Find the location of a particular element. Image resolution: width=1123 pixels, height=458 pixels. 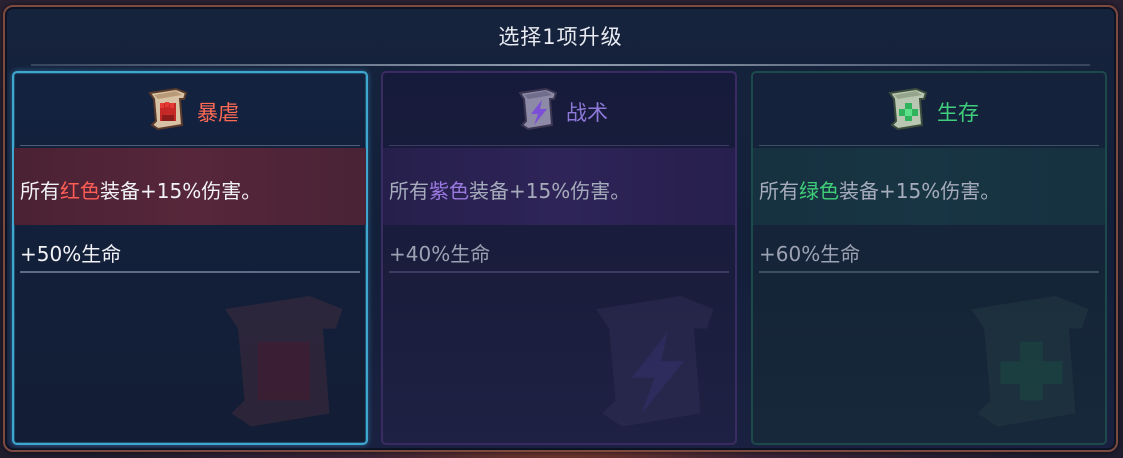

effect-text: 所有紫色装备+15%伤害。 is located at coordinates (509, 189).